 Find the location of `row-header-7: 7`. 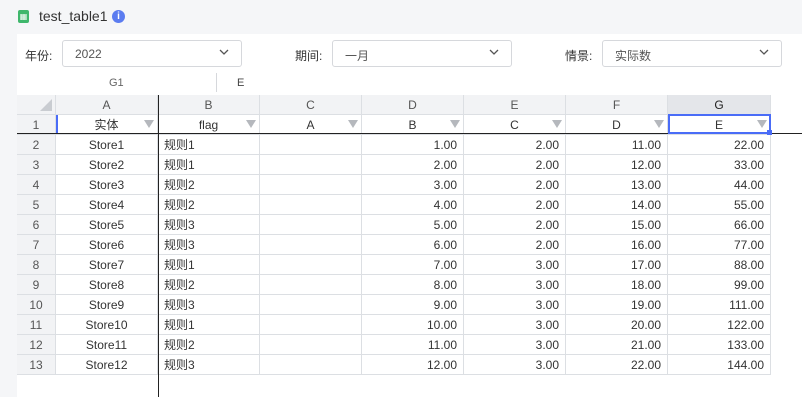

row-header-7: 7 is located at coordinates (36, 245).